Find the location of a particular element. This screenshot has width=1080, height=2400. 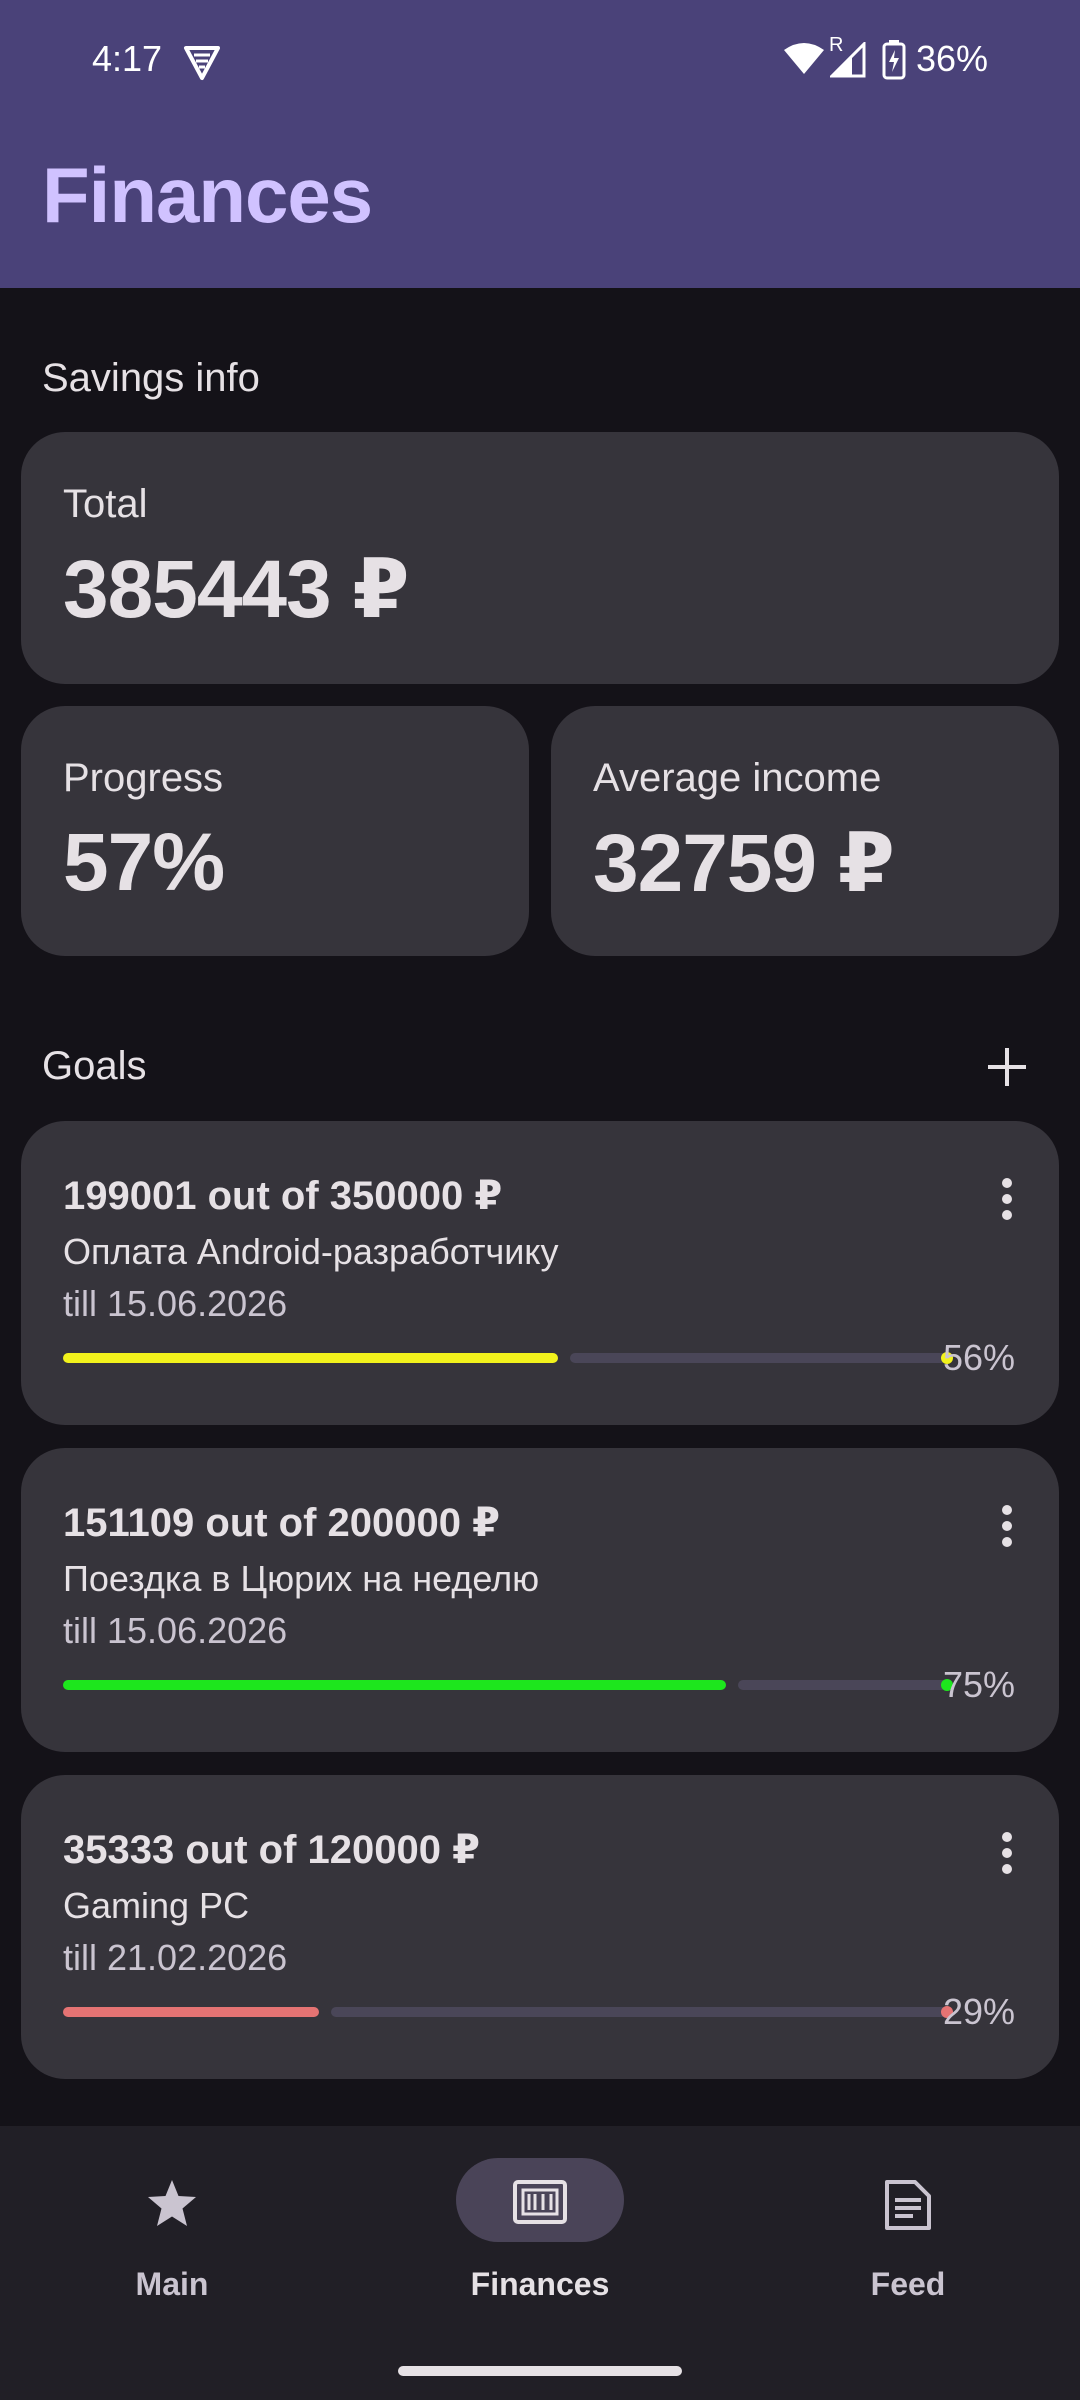

vpn-icon is located at coordinates (202, 63).